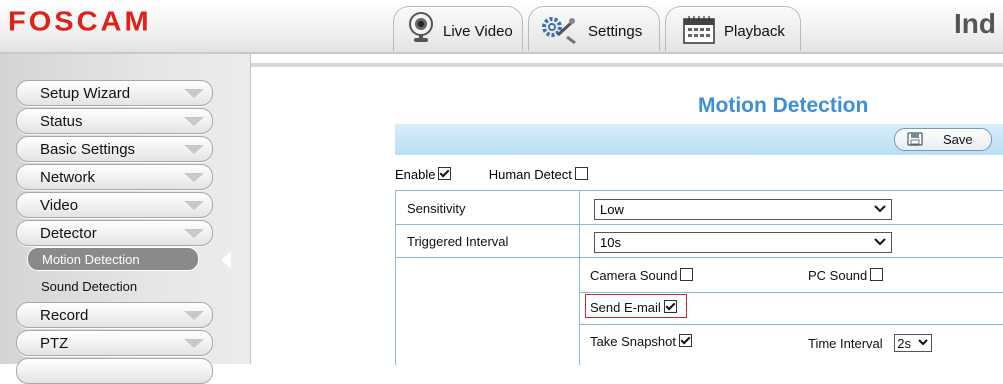 The image size is (1003, 384). What do you see at coordinates (59, 205) in the screenshot?
I see `sidebar-item-label: Video` at bounding box center [59, 205].